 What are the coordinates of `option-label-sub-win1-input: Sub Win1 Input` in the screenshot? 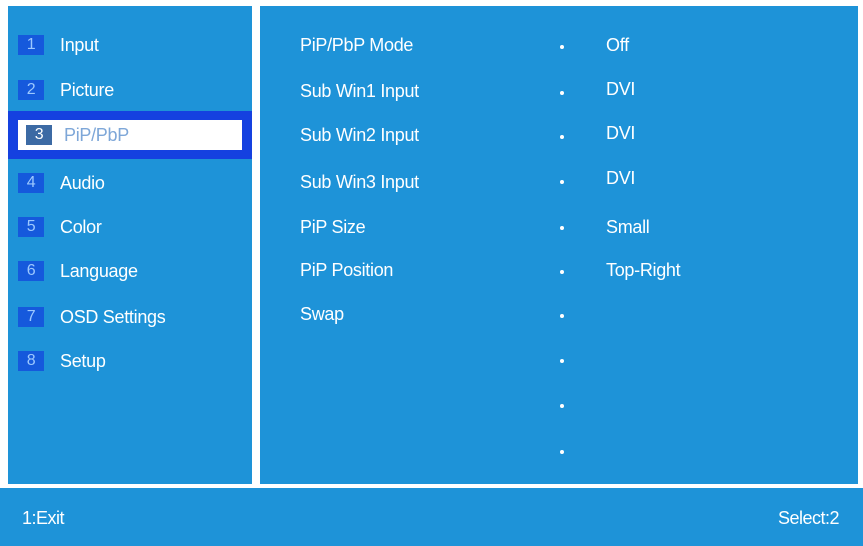 It's located at (359, 91).